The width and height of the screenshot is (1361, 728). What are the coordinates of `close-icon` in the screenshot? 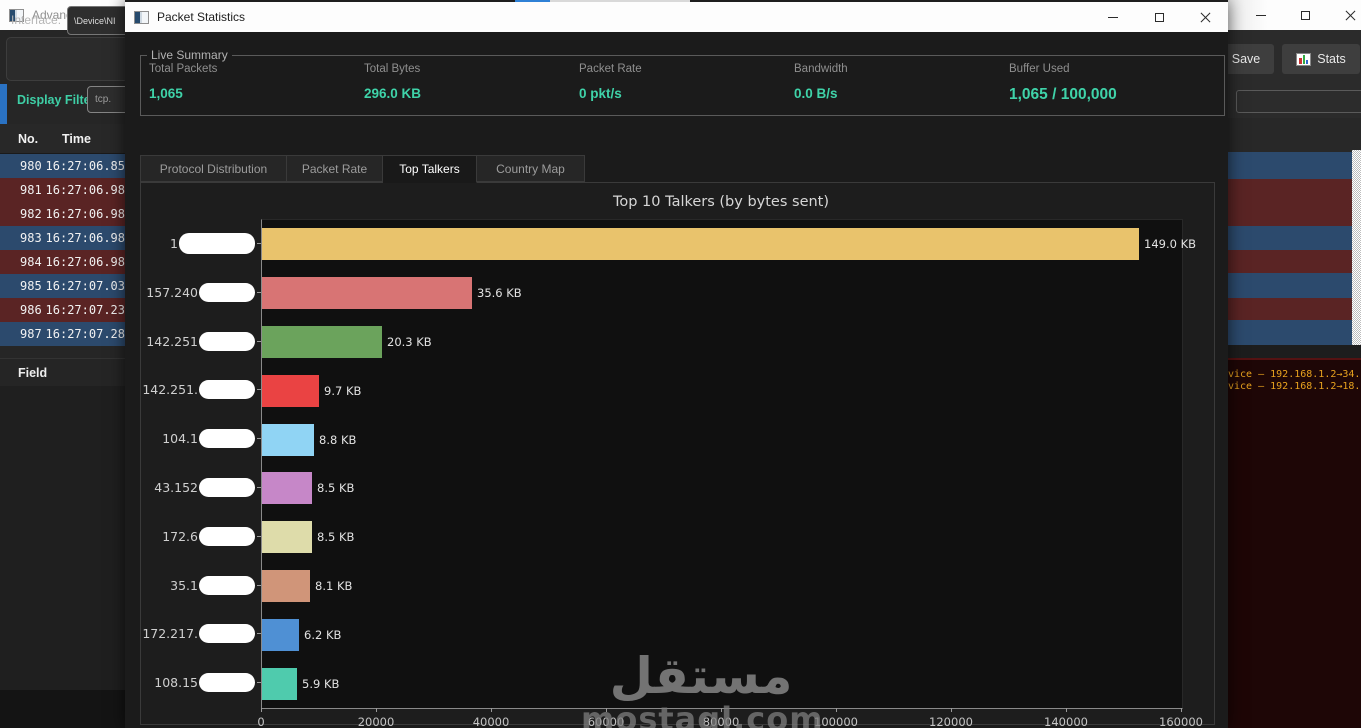 It's located at (1350, 15).